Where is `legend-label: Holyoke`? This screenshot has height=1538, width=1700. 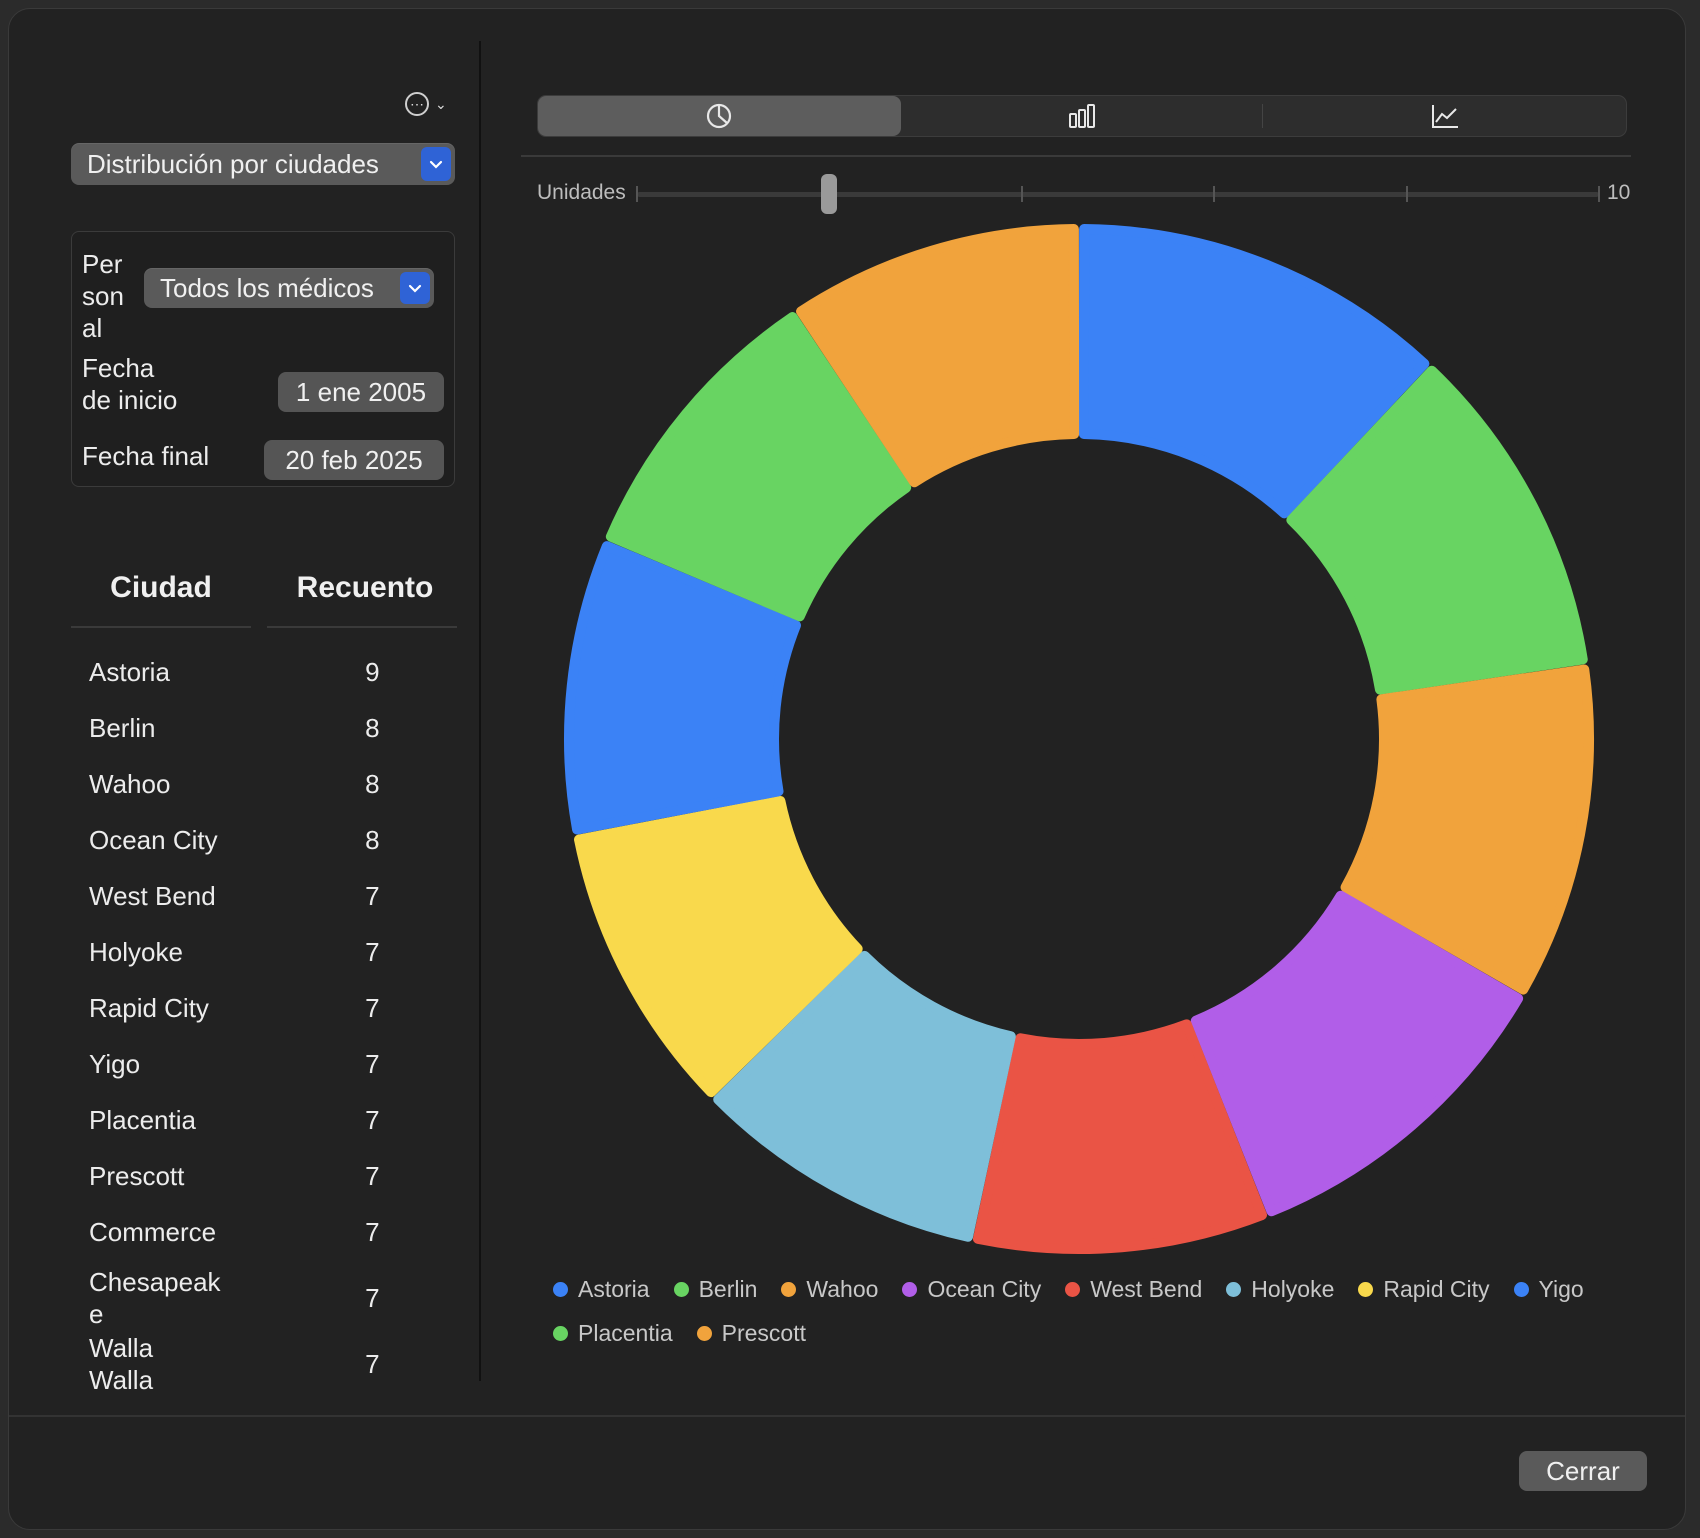
legend-label: Holyoke is located at coordinates (1293, 1288).